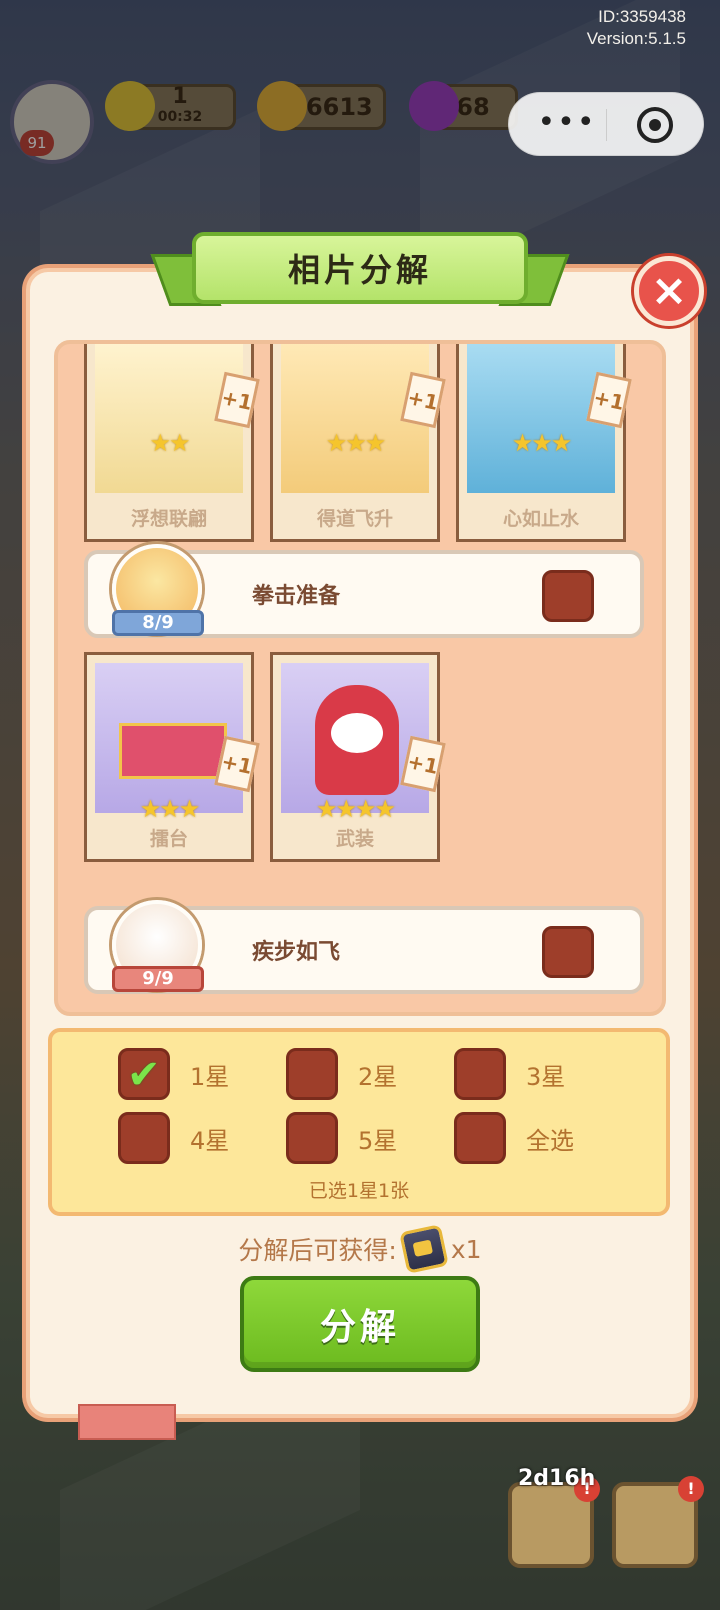  Describe the element at coordinates (540, 519) in the screenshot. I see `card-name: 心如止水` at that location.